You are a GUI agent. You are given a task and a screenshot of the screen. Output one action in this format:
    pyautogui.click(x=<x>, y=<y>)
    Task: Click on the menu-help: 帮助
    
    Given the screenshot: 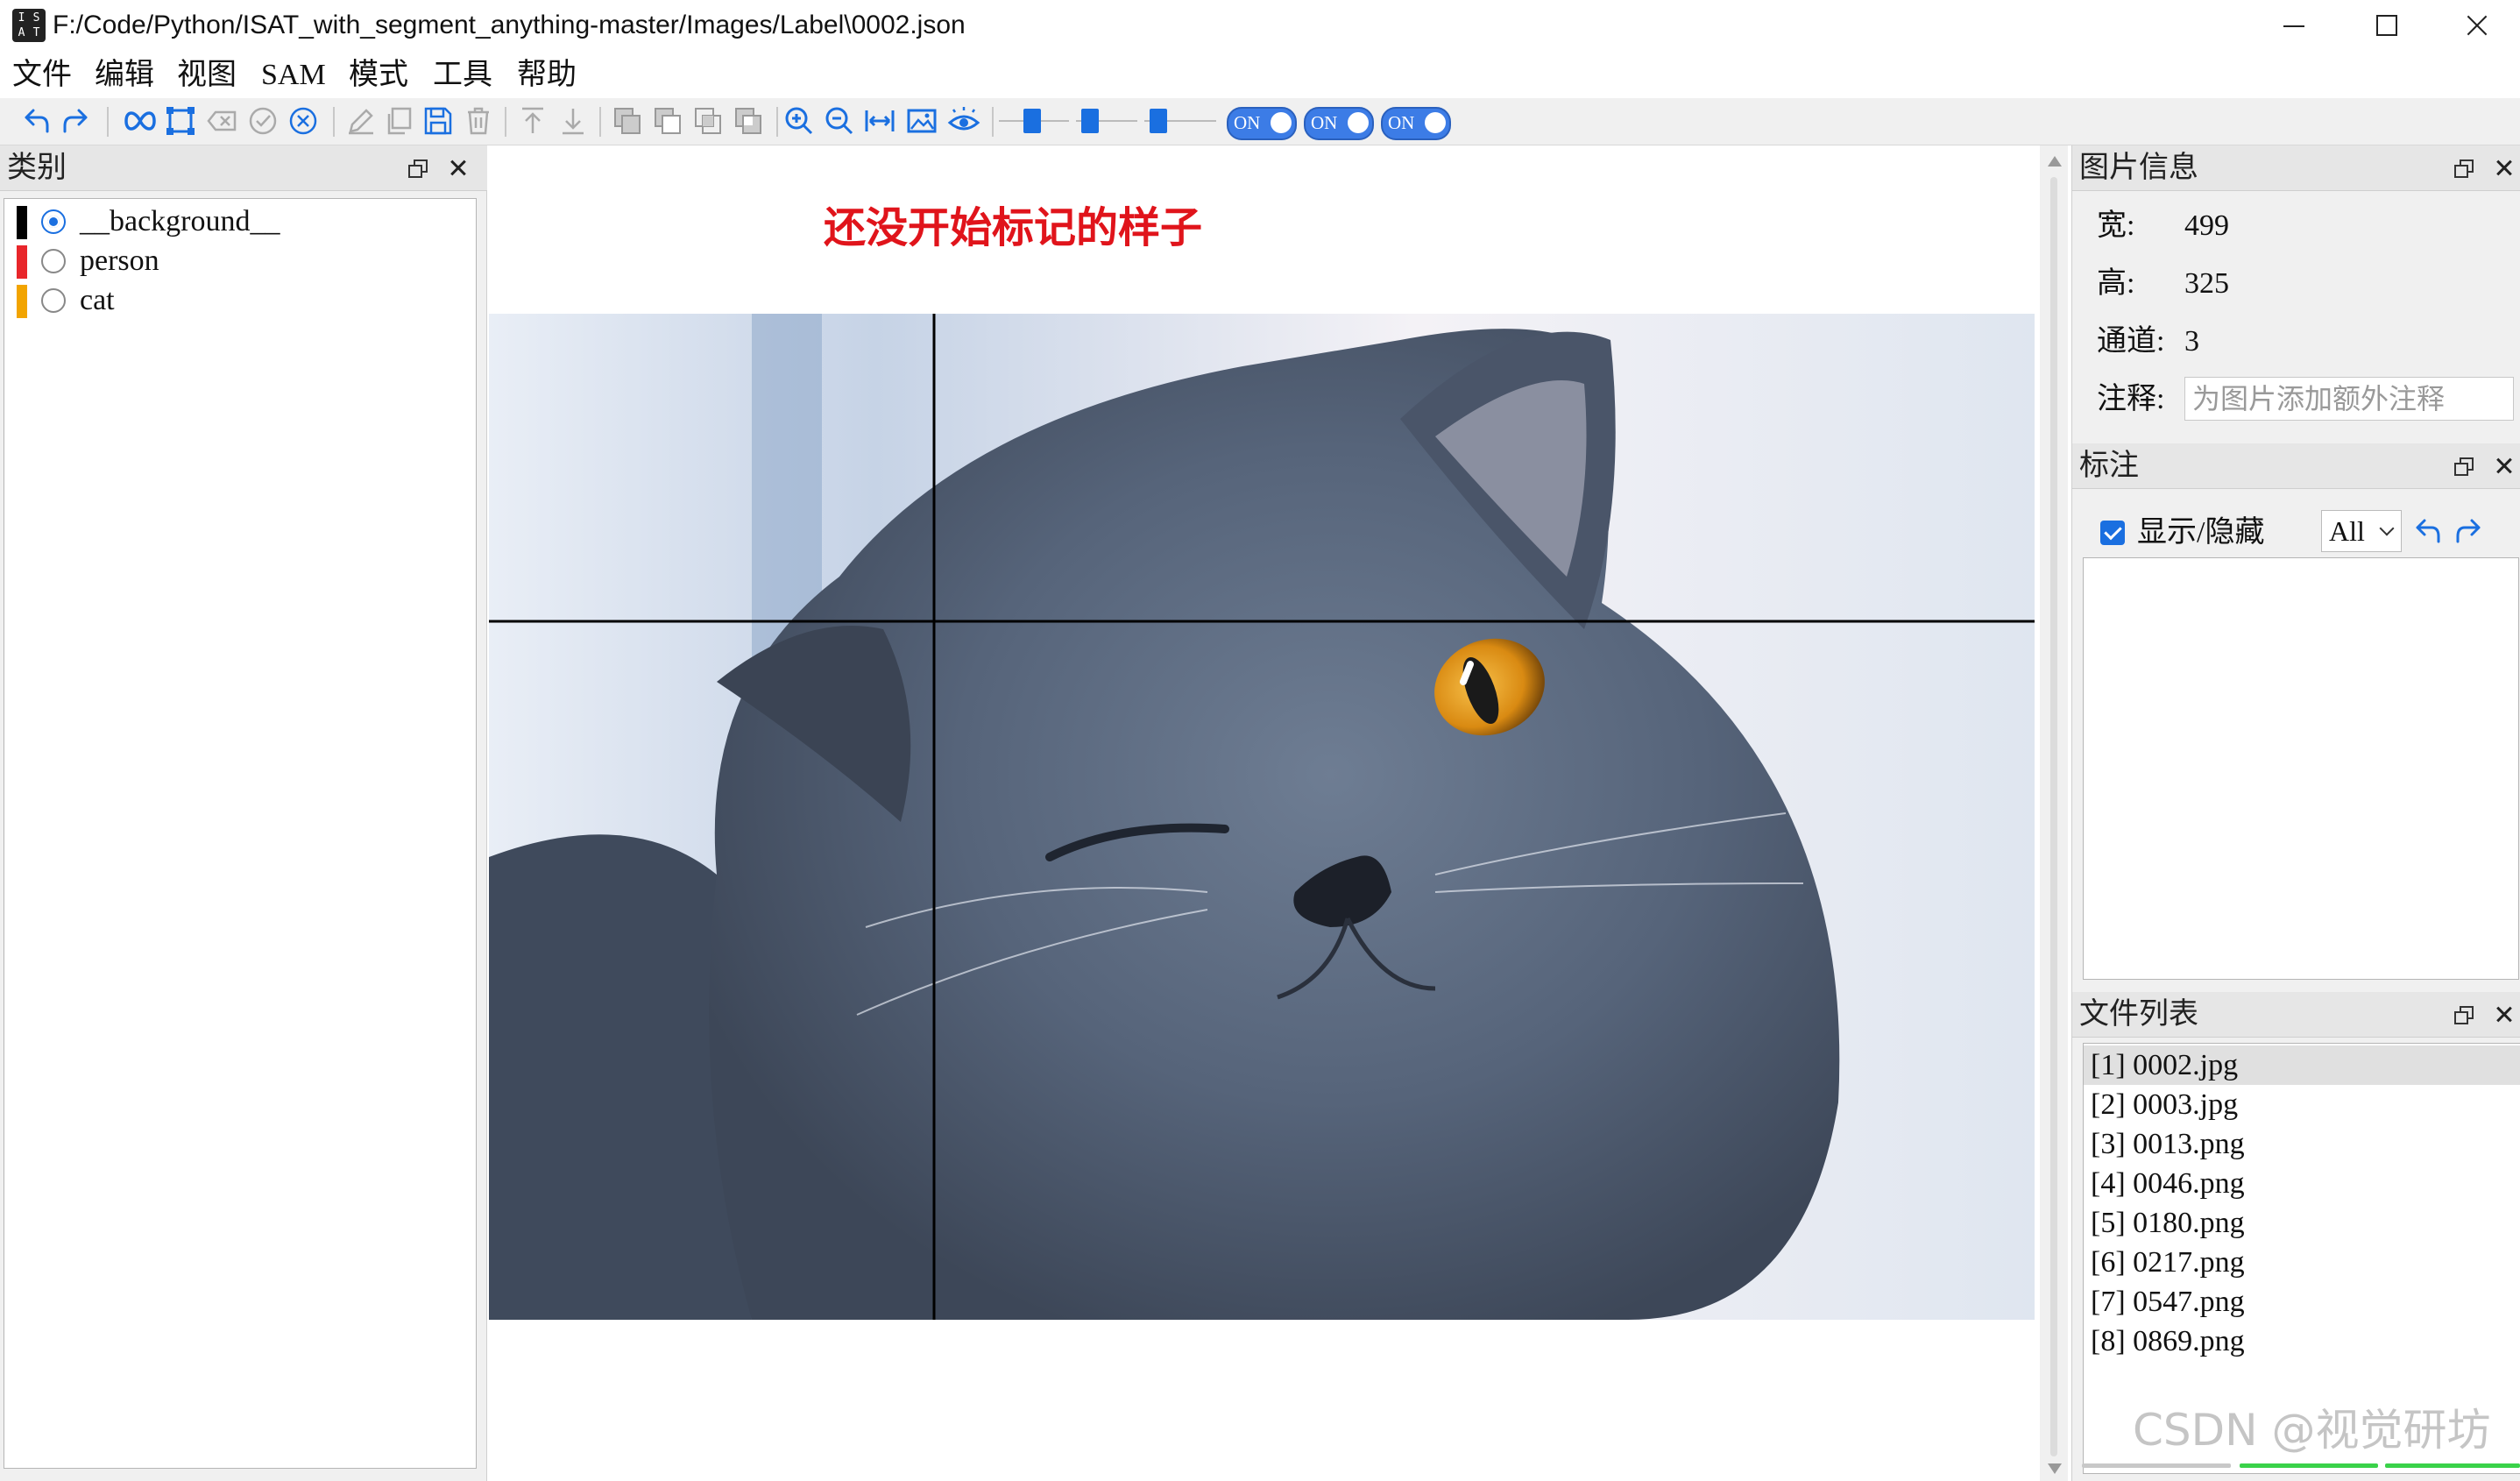 What is the action you would take?
    pyautogui.click(x=547, y=75)
    